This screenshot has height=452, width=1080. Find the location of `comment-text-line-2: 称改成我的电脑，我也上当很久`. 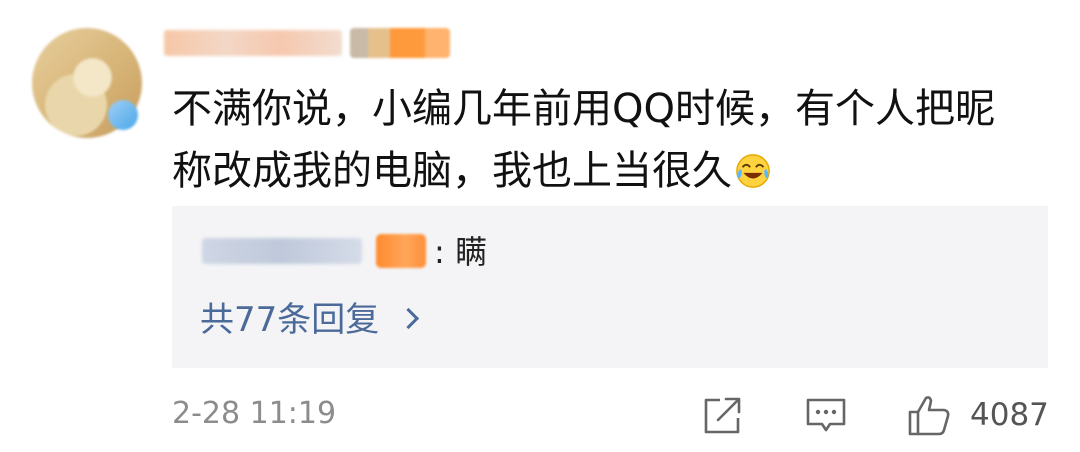

comment-text-line-2: 称改成我的电脑，我也上当很久 is located at coordinates (452, 171).